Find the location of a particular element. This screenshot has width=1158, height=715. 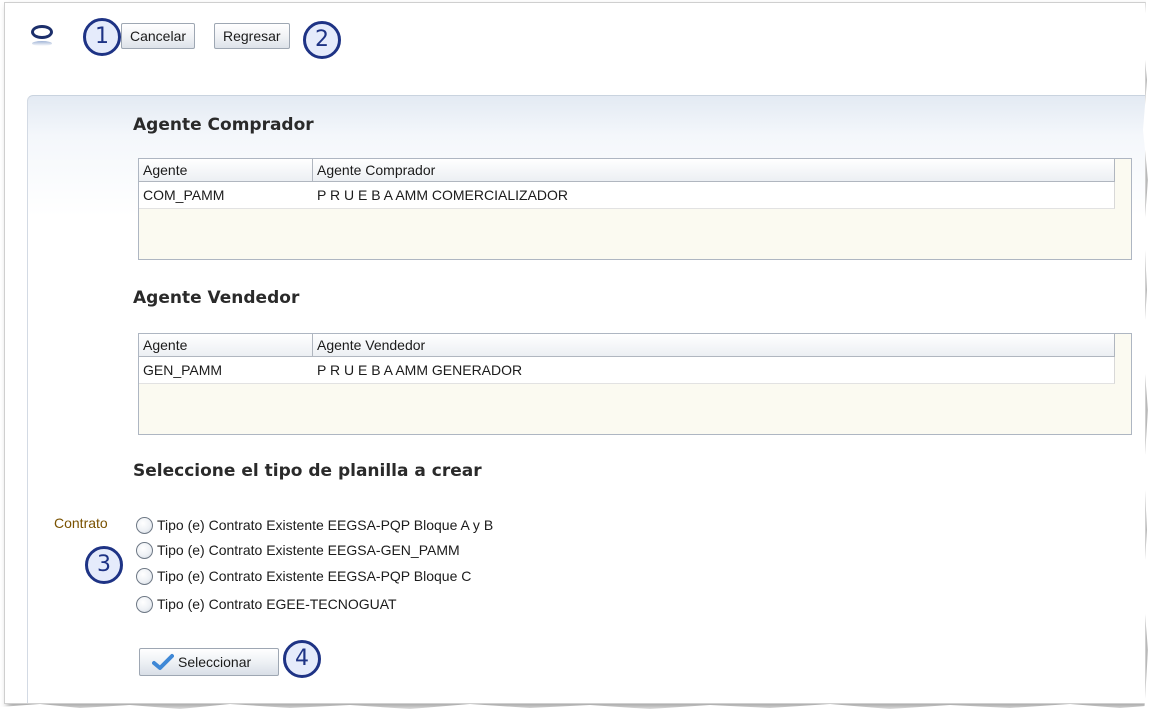

template-type-title: Seleccione el tipo de planilla a crear is located at coordinates (307, 471).